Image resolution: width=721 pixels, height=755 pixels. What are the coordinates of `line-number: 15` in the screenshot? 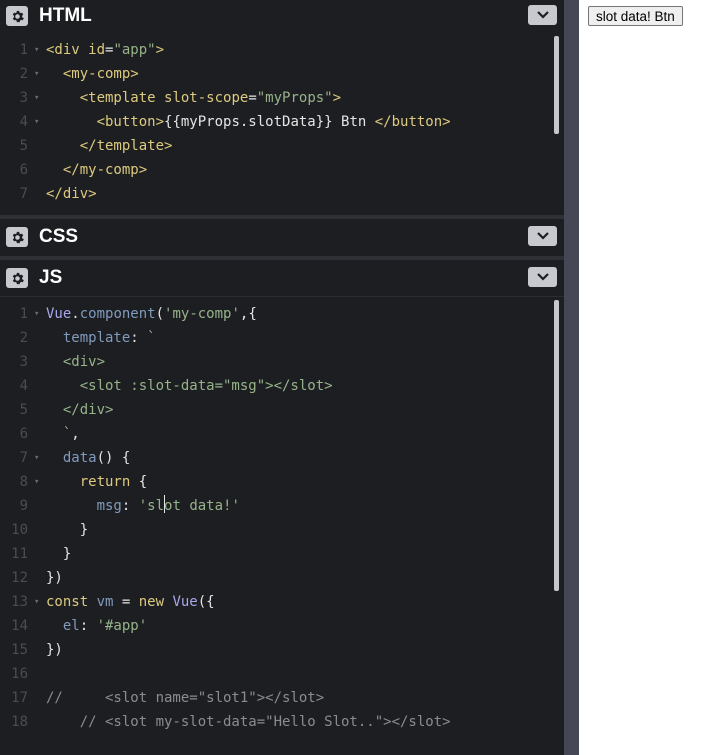 It's located at (19, 650).